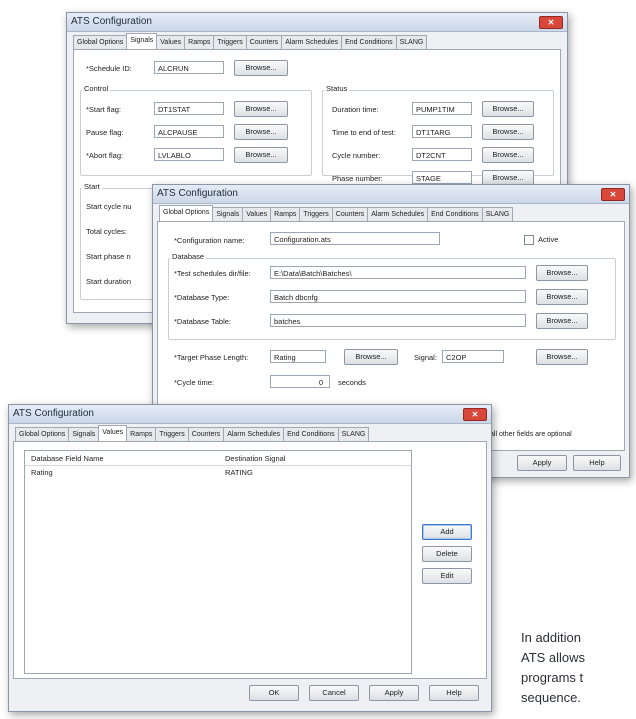 This screenshot has height=719, width=636. What do you see at coordinates (447, 576) in the screenshot?
I see `edit-button: Edit` at bounding box center [447, 576].